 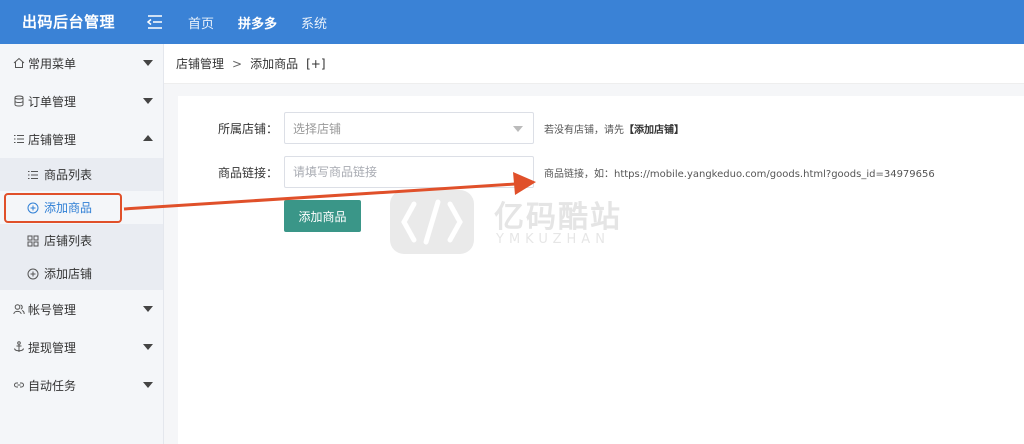 I want to click on sidebar-item-label: 帐号管理, so click(x=52, y=309).